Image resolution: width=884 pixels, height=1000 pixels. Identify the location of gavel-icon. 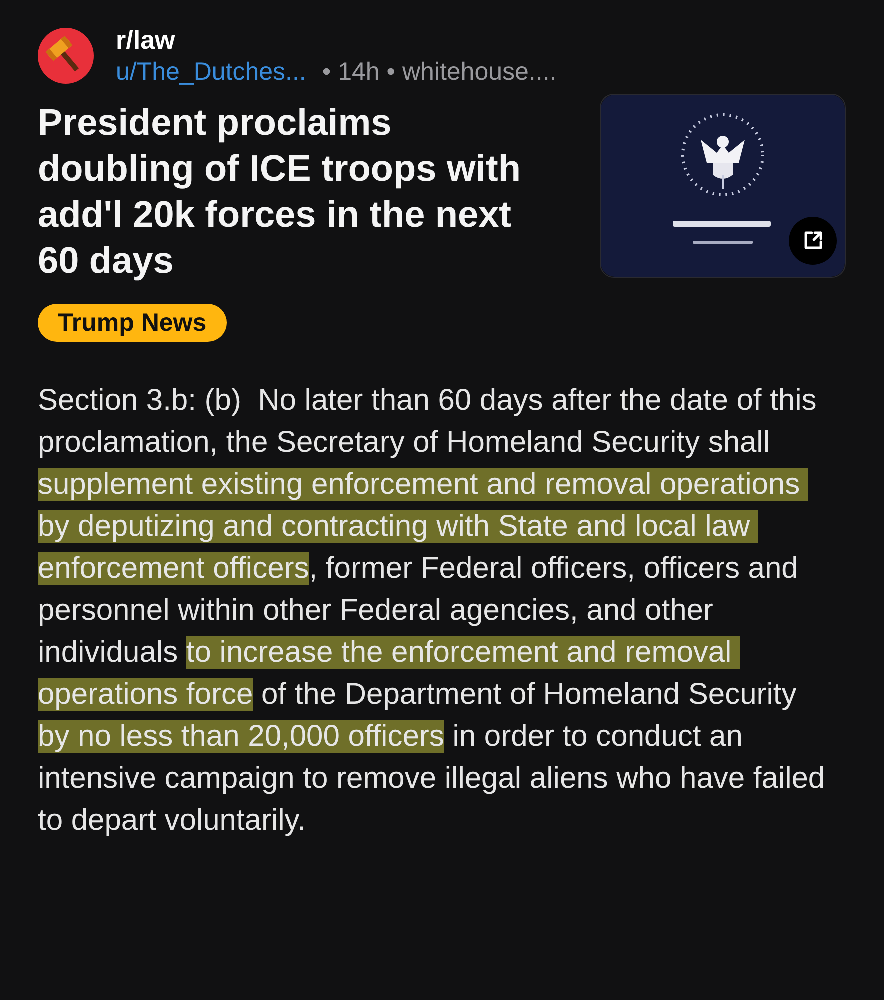
(66, 56).